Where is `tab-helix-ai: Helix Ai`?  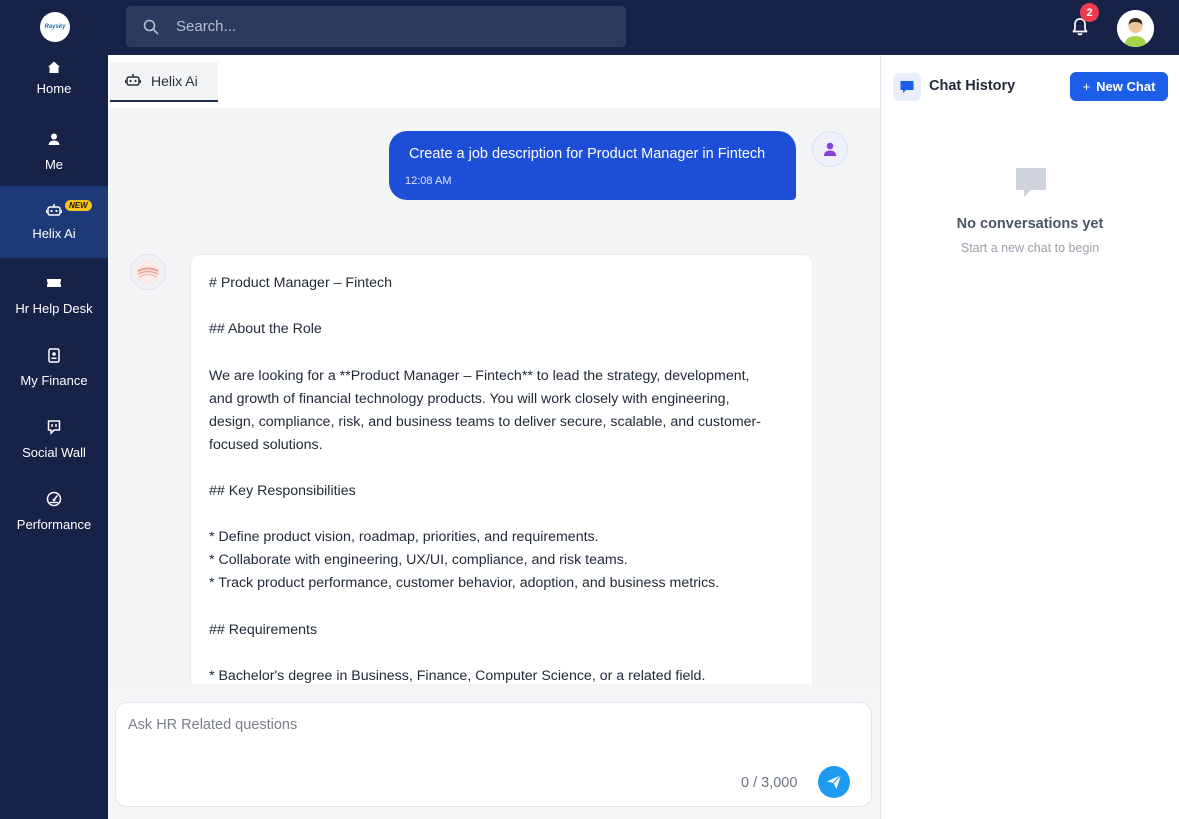 tab-helix-ai: Helix Ai is located at coordinates (164, 82).